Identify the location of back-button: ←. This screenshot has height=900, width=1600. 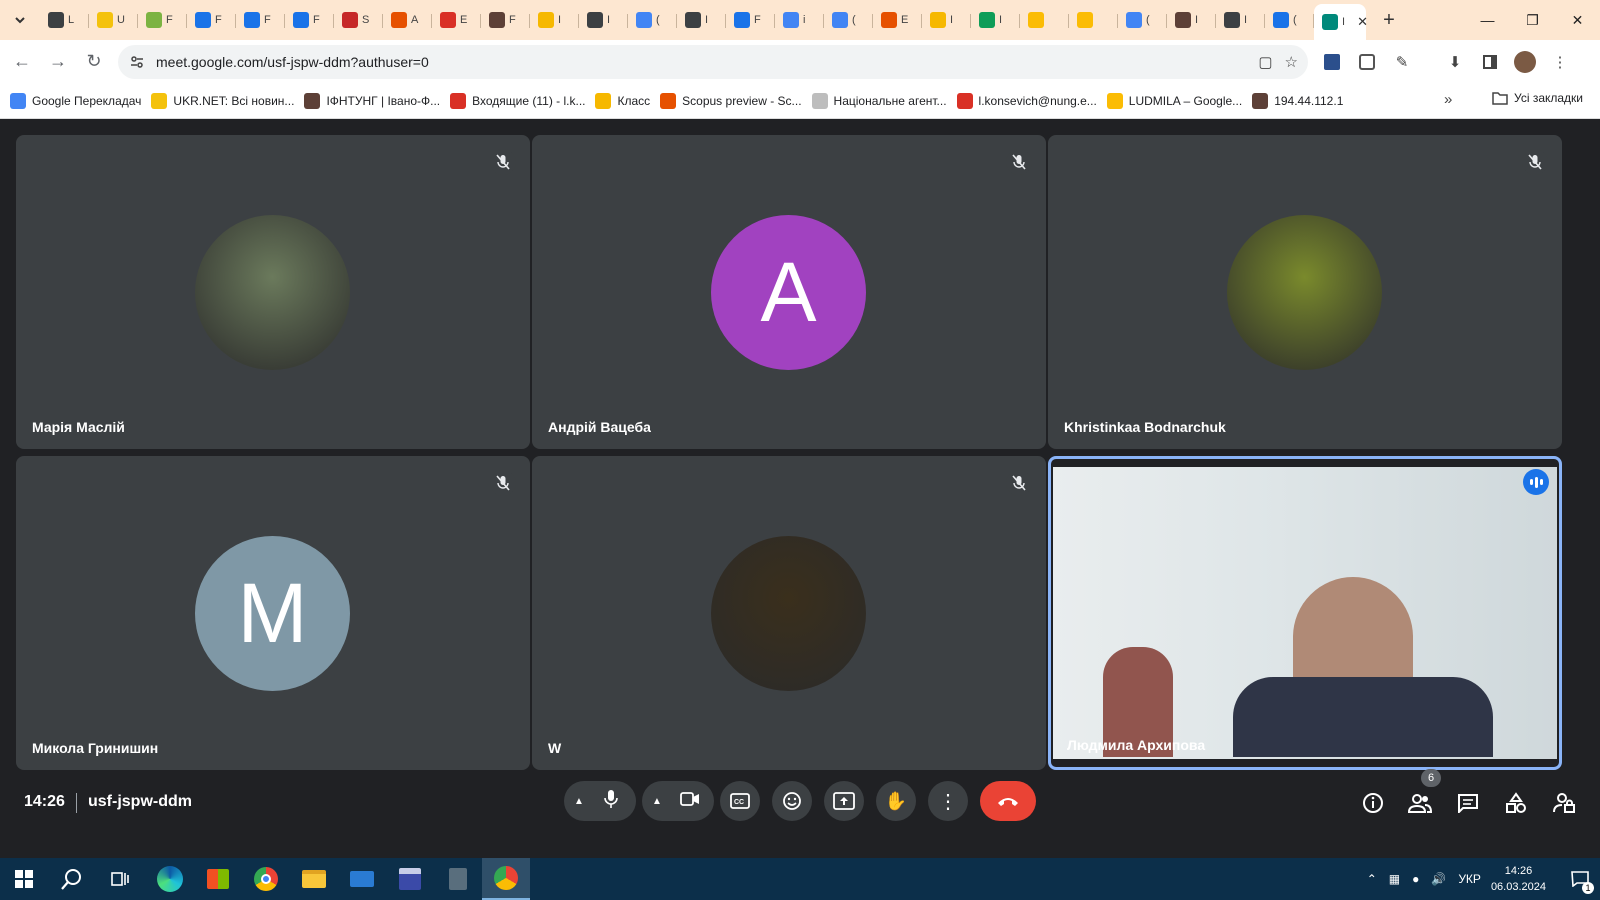
(22, 62).